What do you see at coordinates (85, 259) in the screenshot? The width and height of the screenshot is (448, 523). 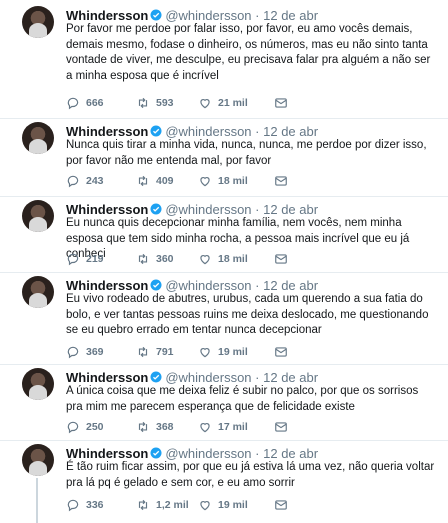 I see `reply-button: 219` at bounding box center [85, 259].